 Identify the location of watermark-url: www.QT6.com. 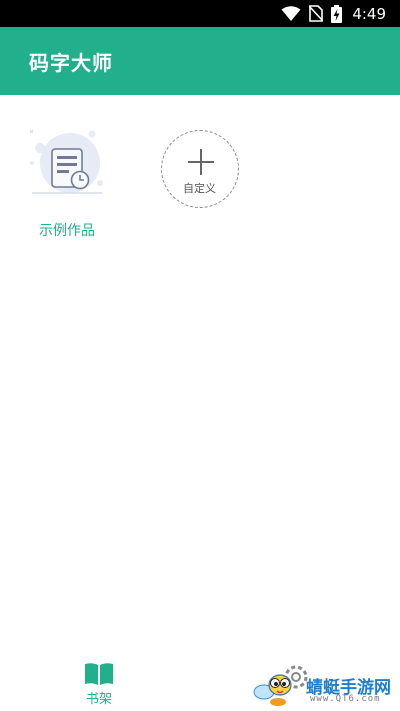
(345, 699).